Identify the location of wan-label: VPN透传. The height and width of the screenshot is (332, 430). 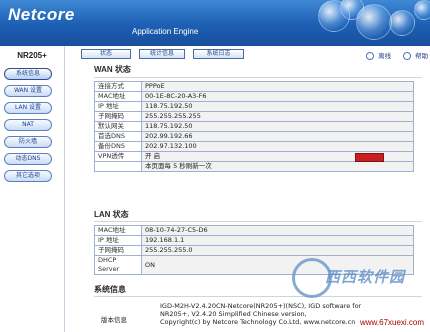
(118, 156).